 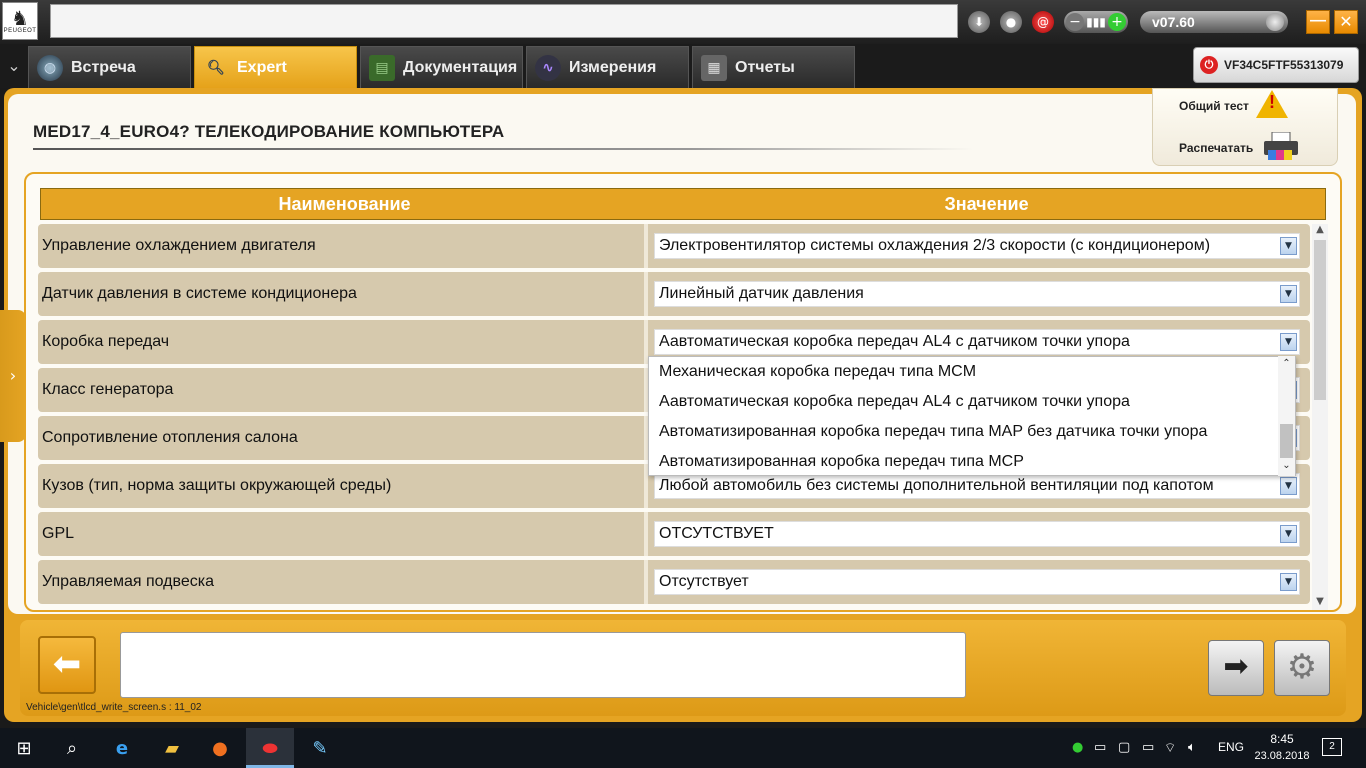 I want to click on wifi-icon: ⌔, so click(x=1170, y=748).